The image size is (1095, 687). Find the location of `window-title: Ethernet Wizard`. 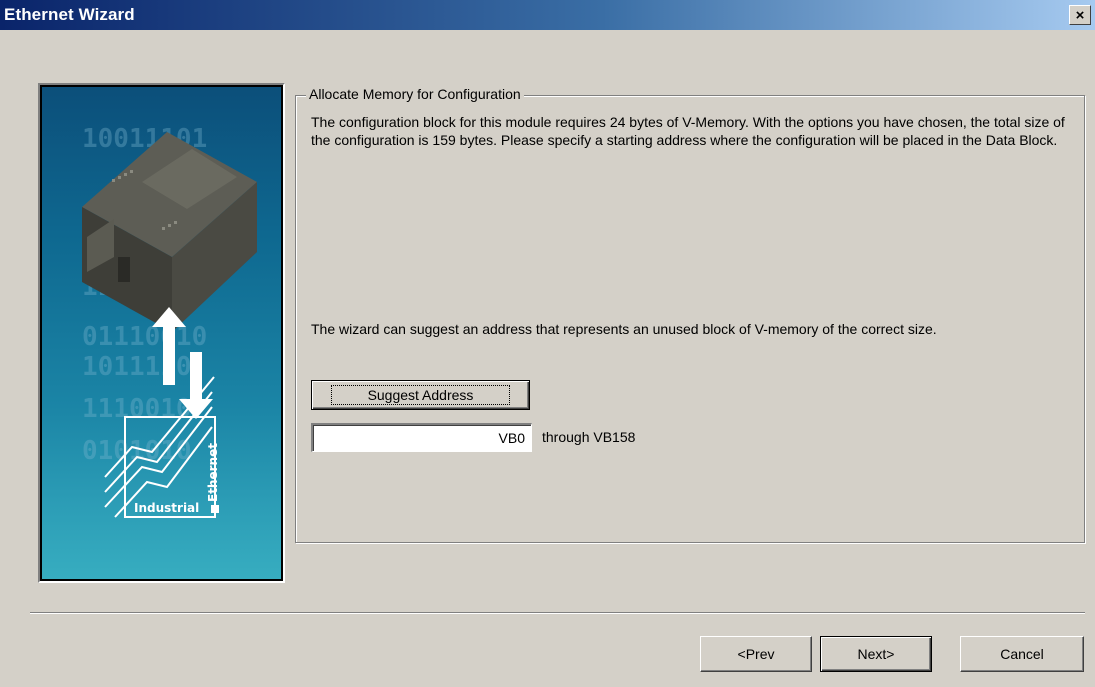

window-title: Ethernet Wizard is located at coordinates (69, 14).